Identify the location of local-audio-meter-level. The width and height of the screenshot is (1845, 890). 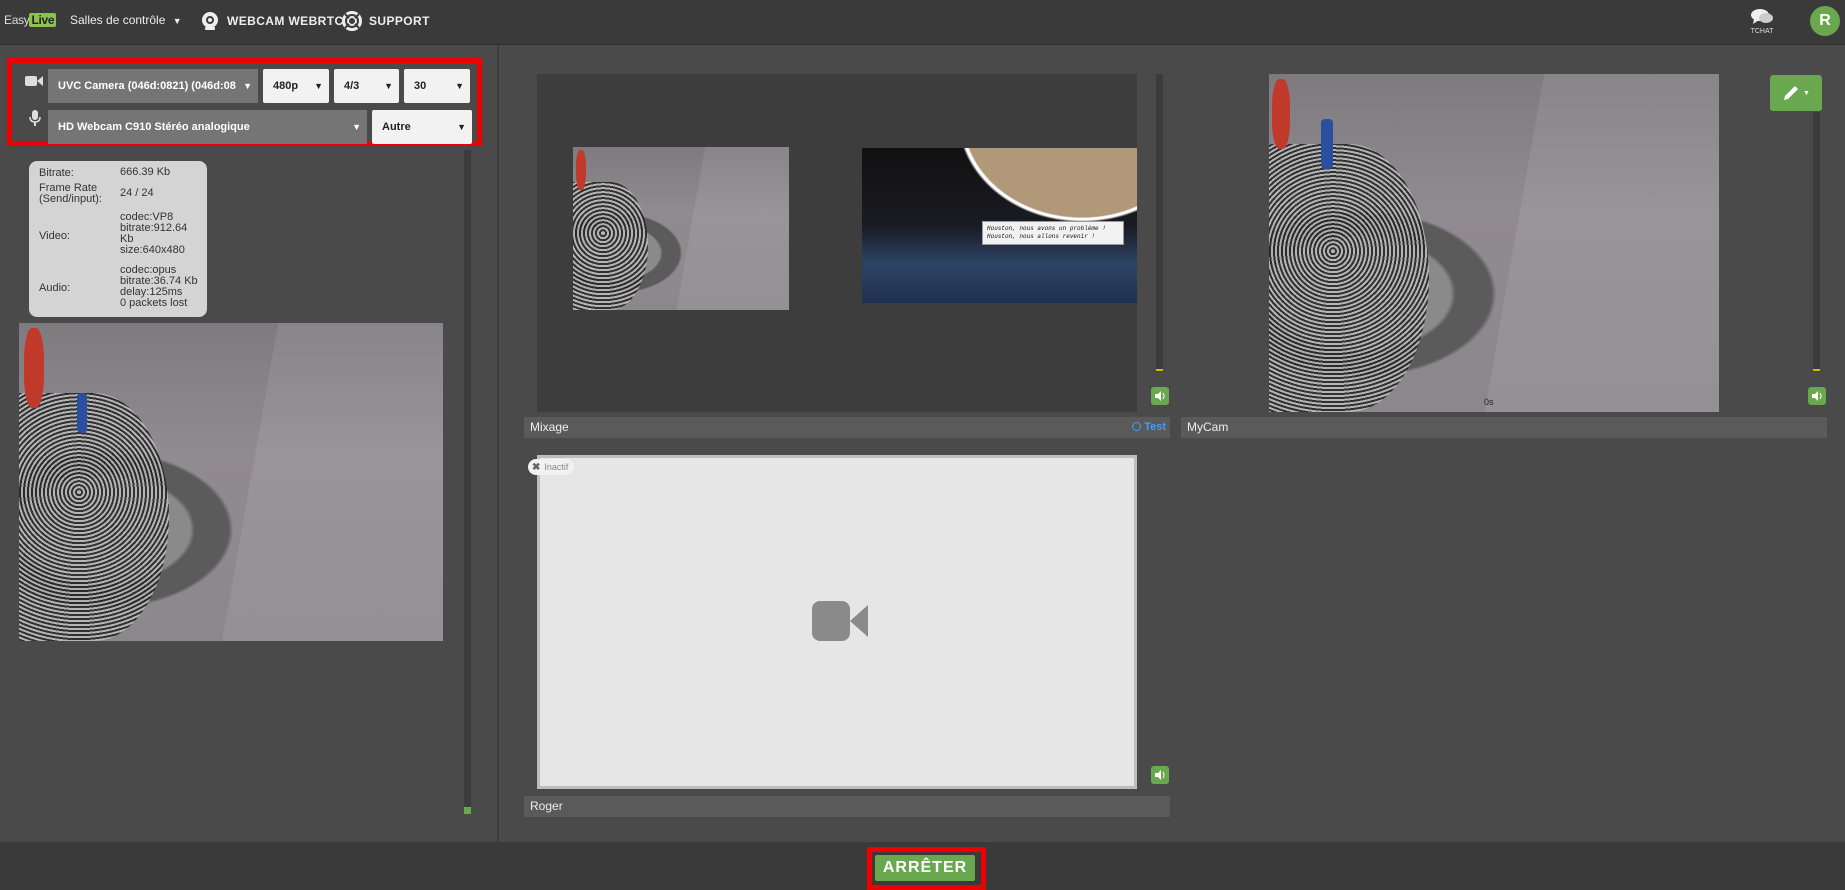
(467, 810).